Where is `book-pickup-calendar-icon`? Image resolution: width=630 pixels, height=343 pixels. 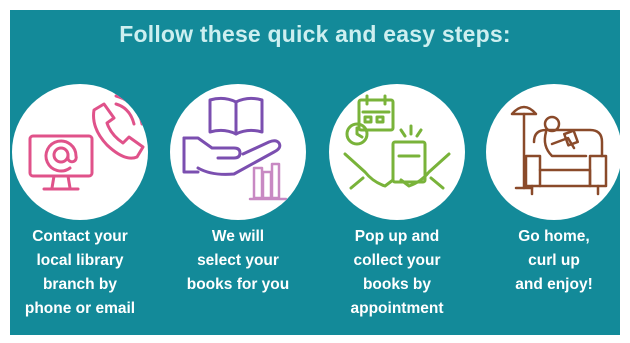
book-pickup-calendar-icon is located at coordinates (397, 142).